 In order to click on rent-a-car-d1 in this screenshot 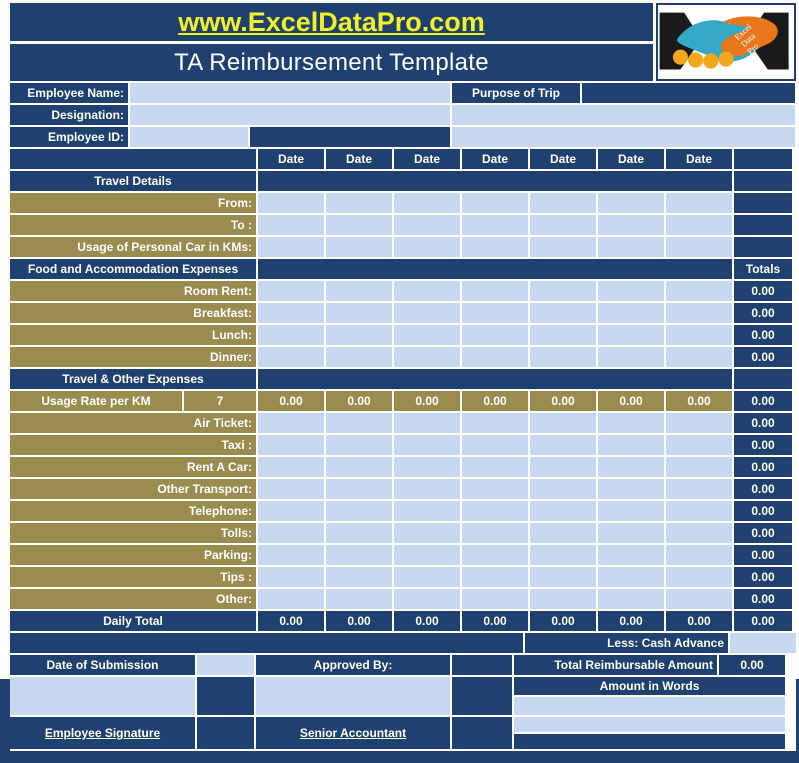, I will do `click(291, 467)`.